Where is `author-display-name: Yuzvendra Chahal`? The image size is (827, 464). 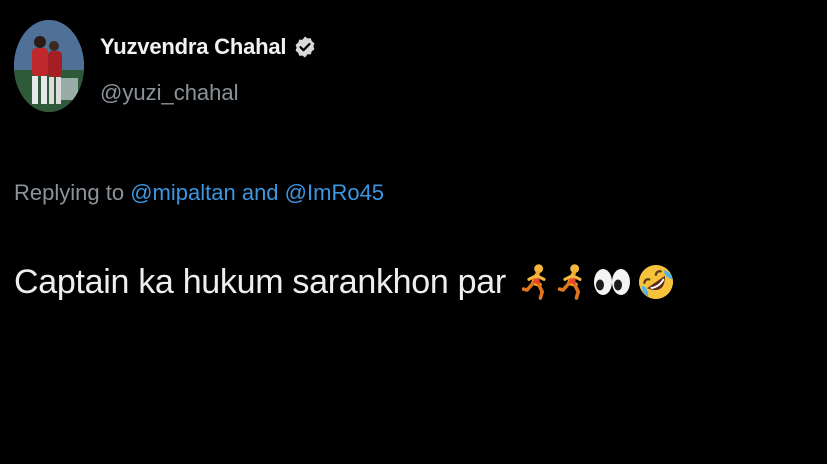 author-display-name: Yuzvendra Chahal is located at coordinates (193, 47).